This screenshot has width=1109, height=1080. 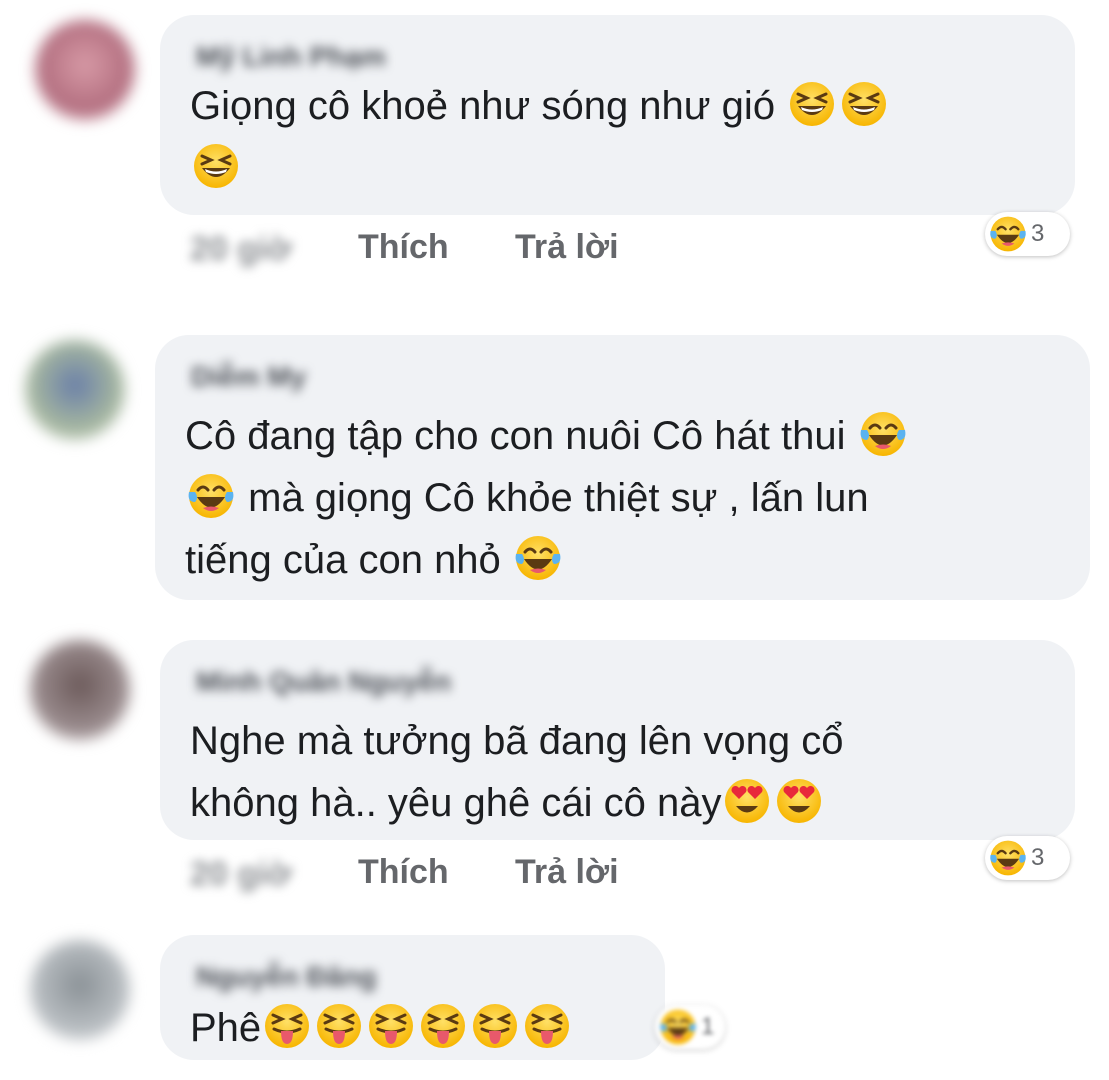 I want to click on reaction-summary: 1, so click(x=690, y=1027).